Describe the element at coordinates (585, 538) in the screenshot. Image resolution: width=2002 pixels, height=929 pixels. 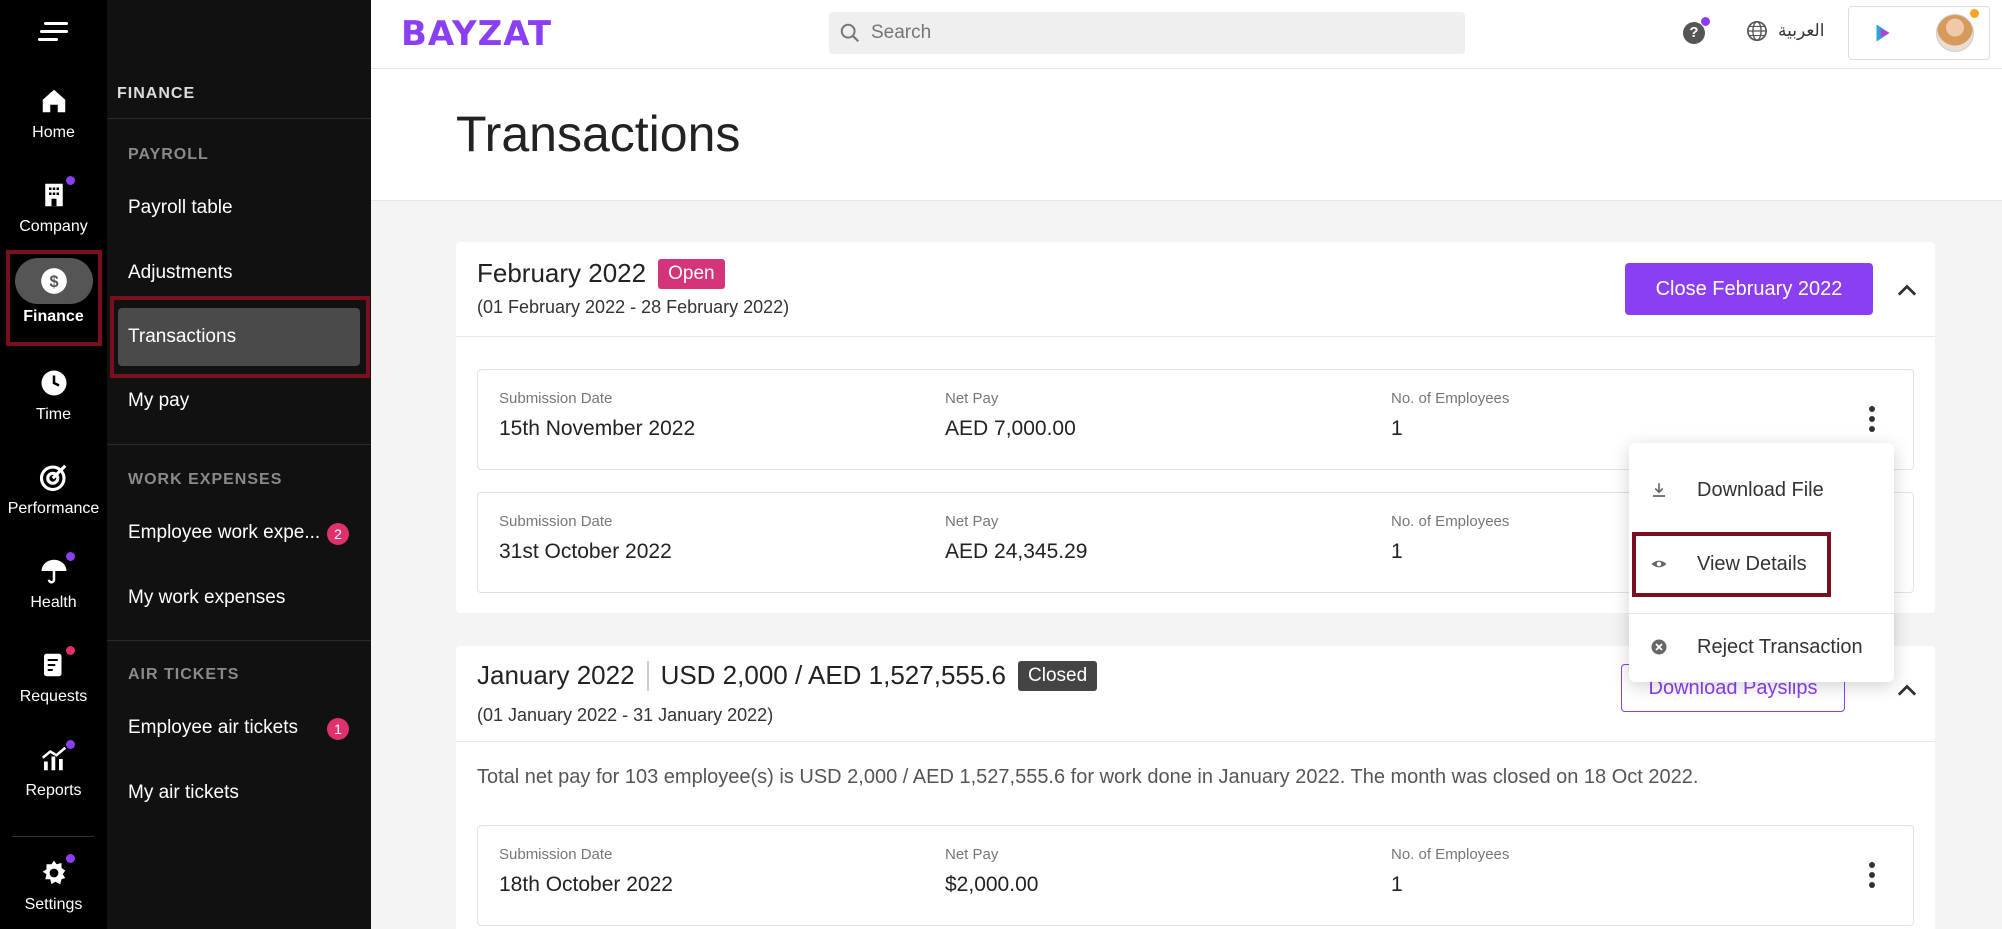
I see `submission-cell: Submission Date 31st October 2022` at that location.